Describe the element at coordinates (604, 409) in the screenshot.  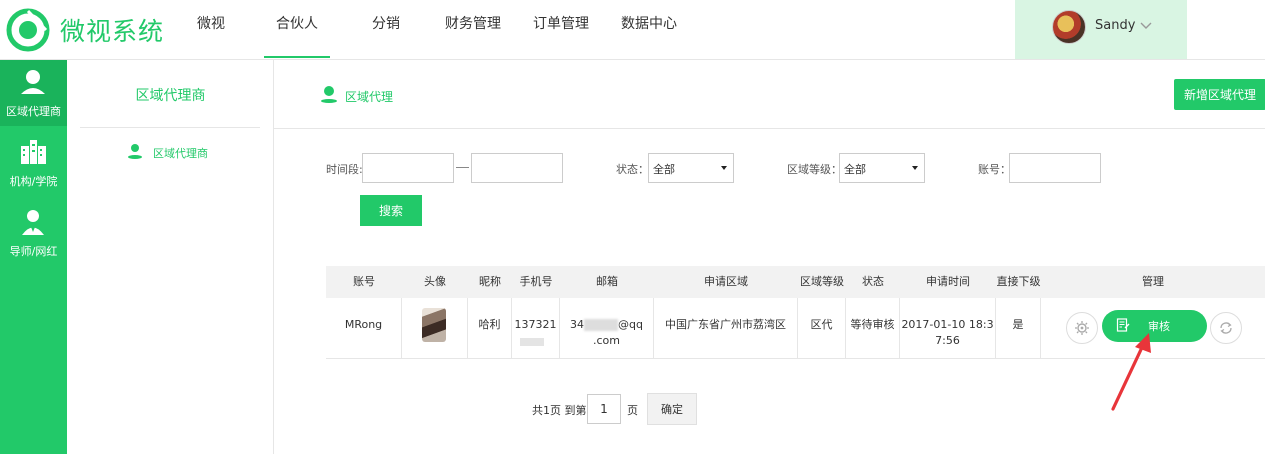
I see `page-number-input` at that location.